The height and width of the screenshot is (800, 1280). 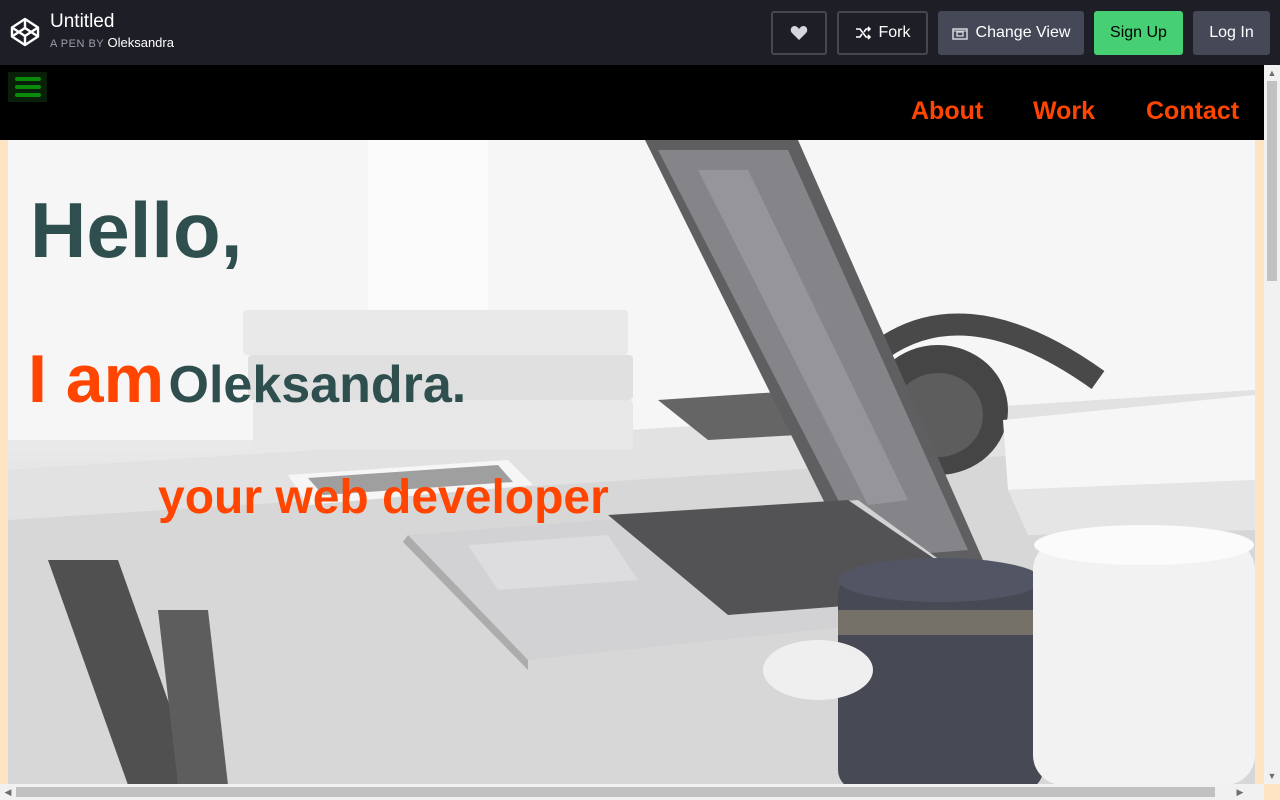 What do you see at coordinates (1231, 33) in the screenshot?
I see `log-in-button: Log In` at bounding box center [1231, 33].